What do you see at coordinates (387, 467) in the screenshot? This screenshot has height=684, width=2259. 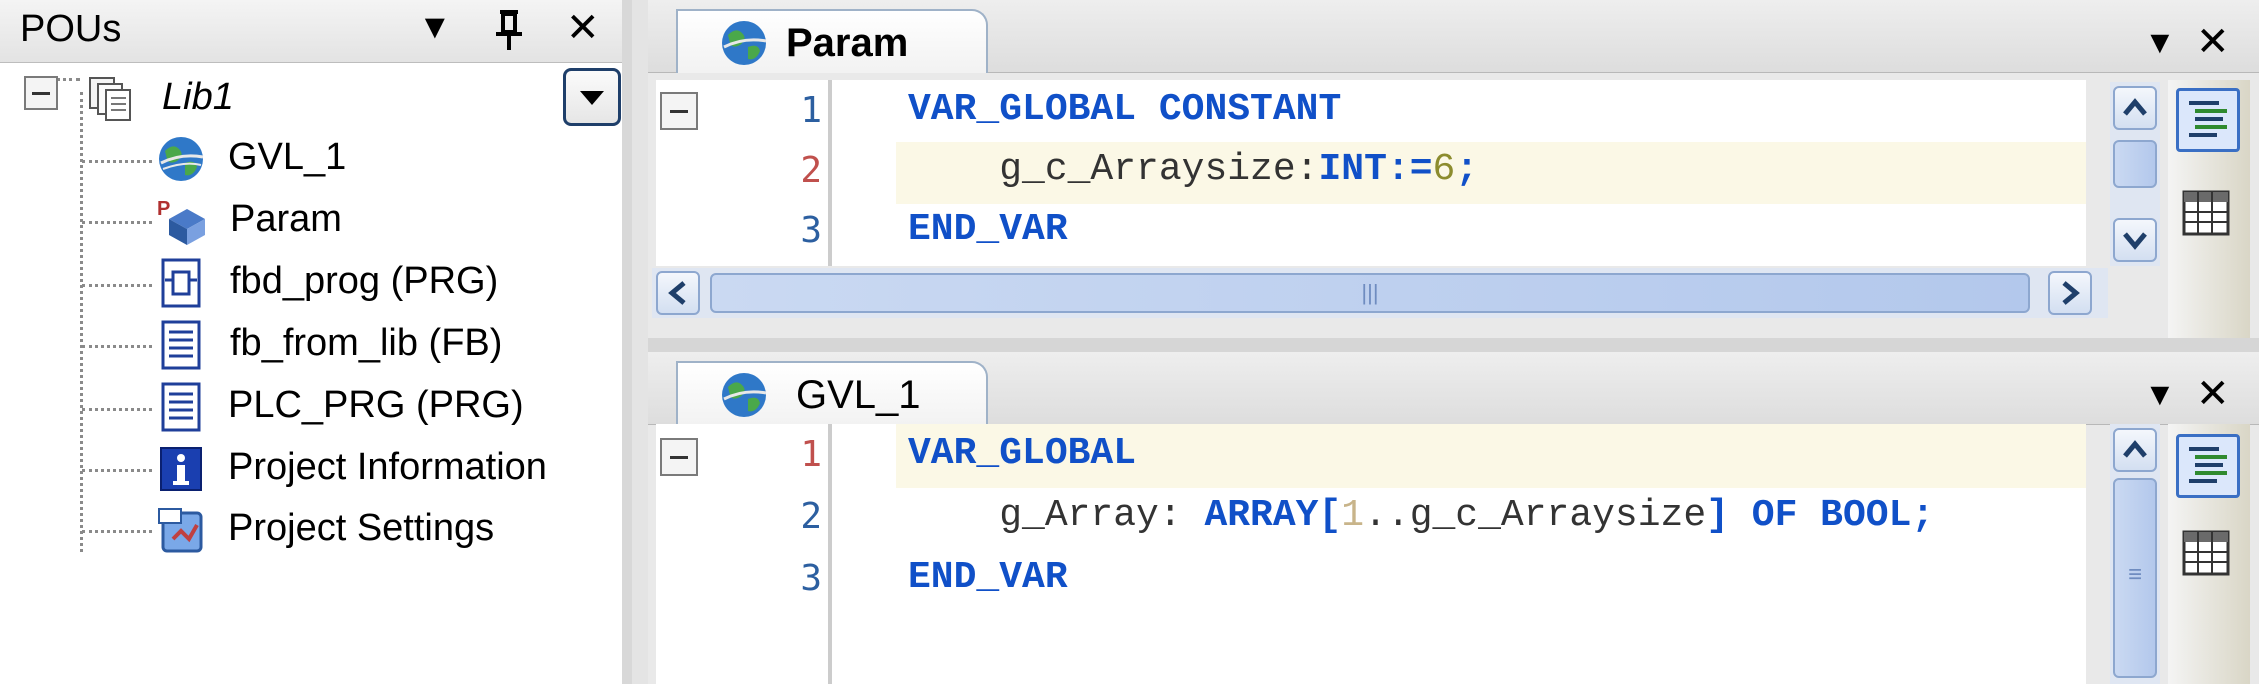 I see `tree-item-project-information: Project Information` at bounding box center [387, 467].